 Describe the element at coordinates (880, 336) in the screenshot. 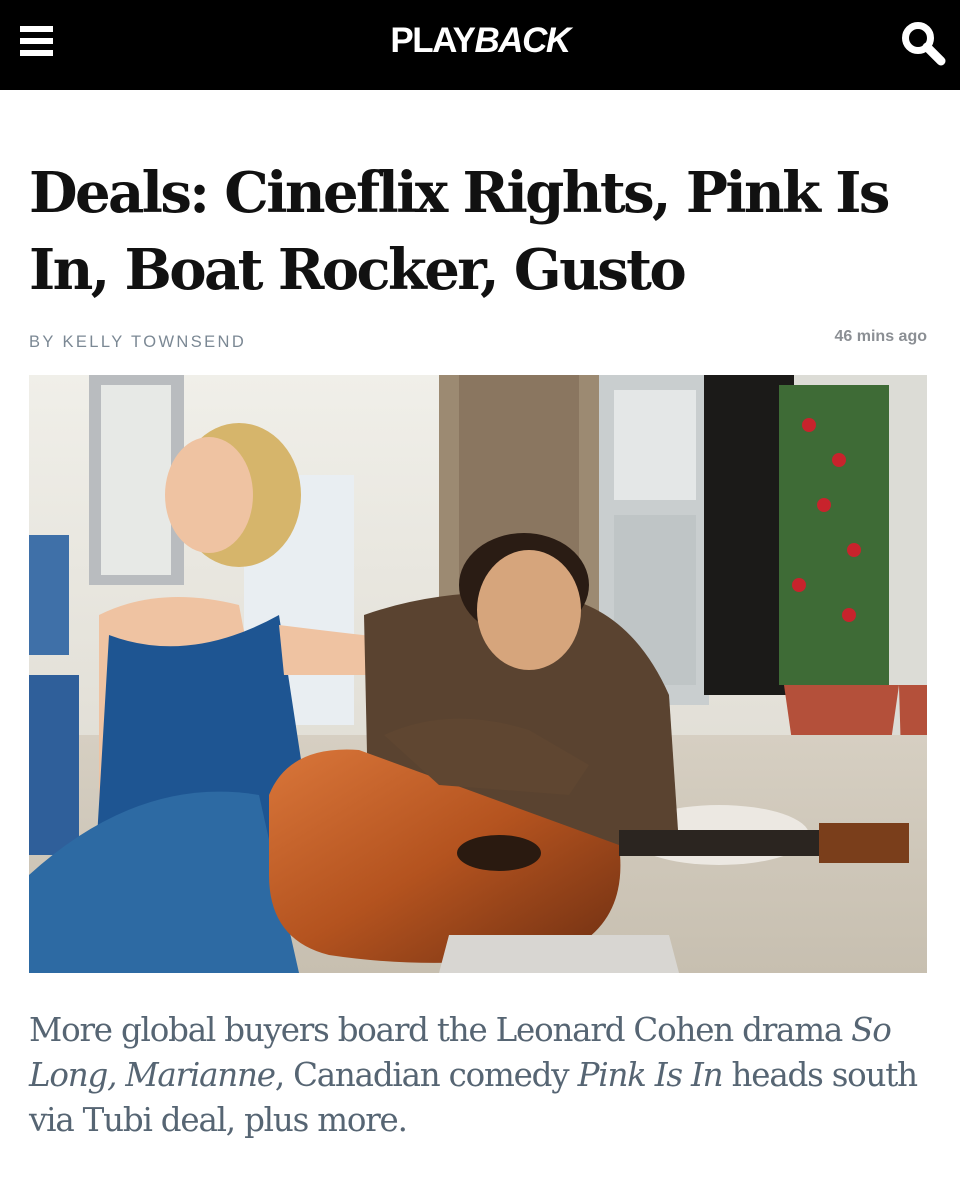

I see `article-timestamp: 46 mins ago` at that location.